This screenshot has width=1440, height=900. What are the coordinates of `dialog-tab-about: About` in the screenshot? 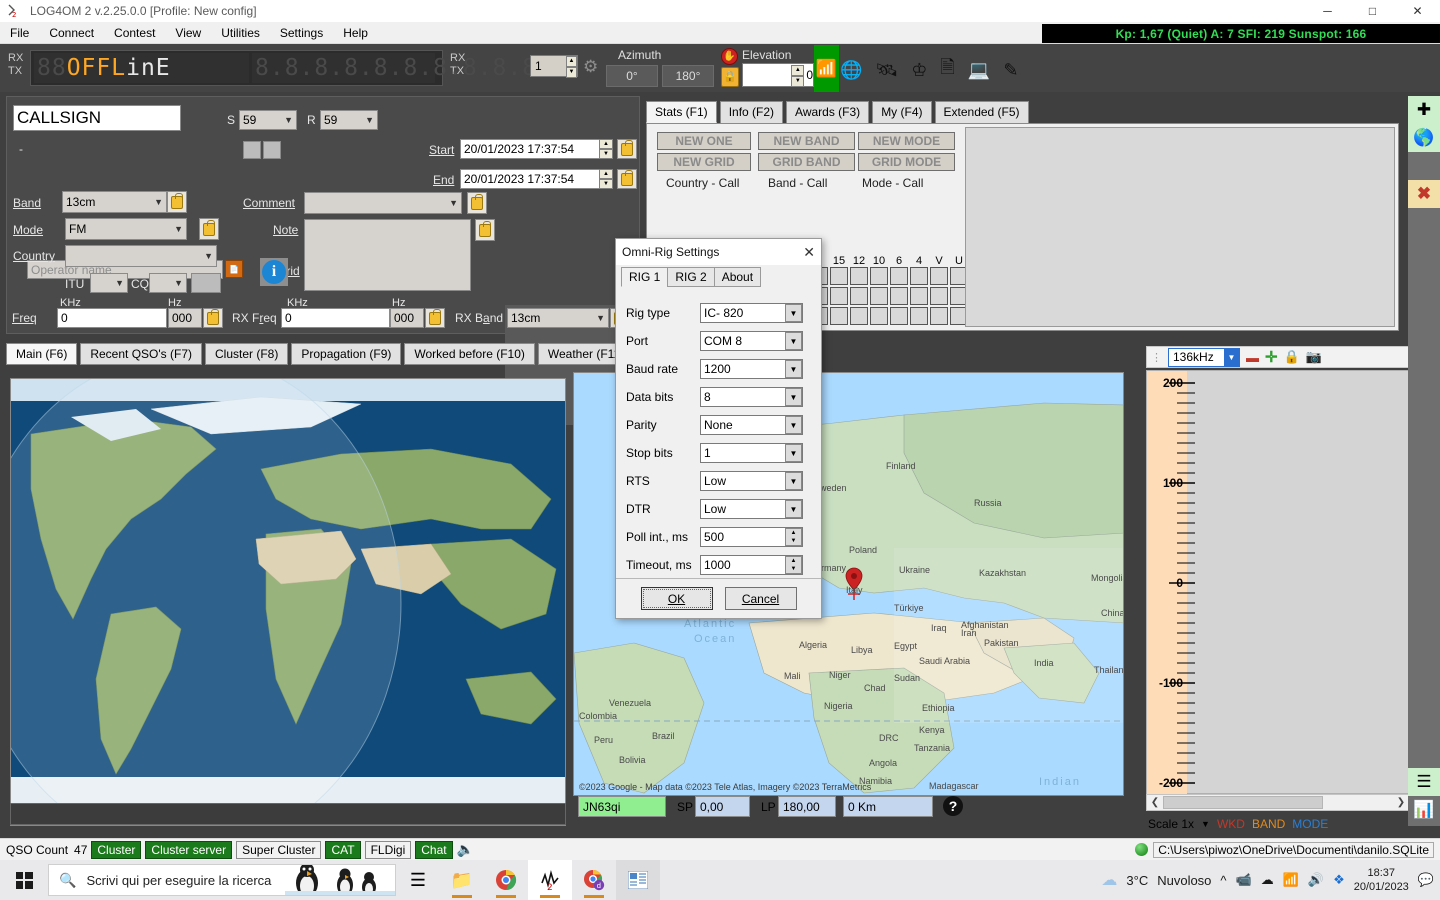 It's located at (737, 277).